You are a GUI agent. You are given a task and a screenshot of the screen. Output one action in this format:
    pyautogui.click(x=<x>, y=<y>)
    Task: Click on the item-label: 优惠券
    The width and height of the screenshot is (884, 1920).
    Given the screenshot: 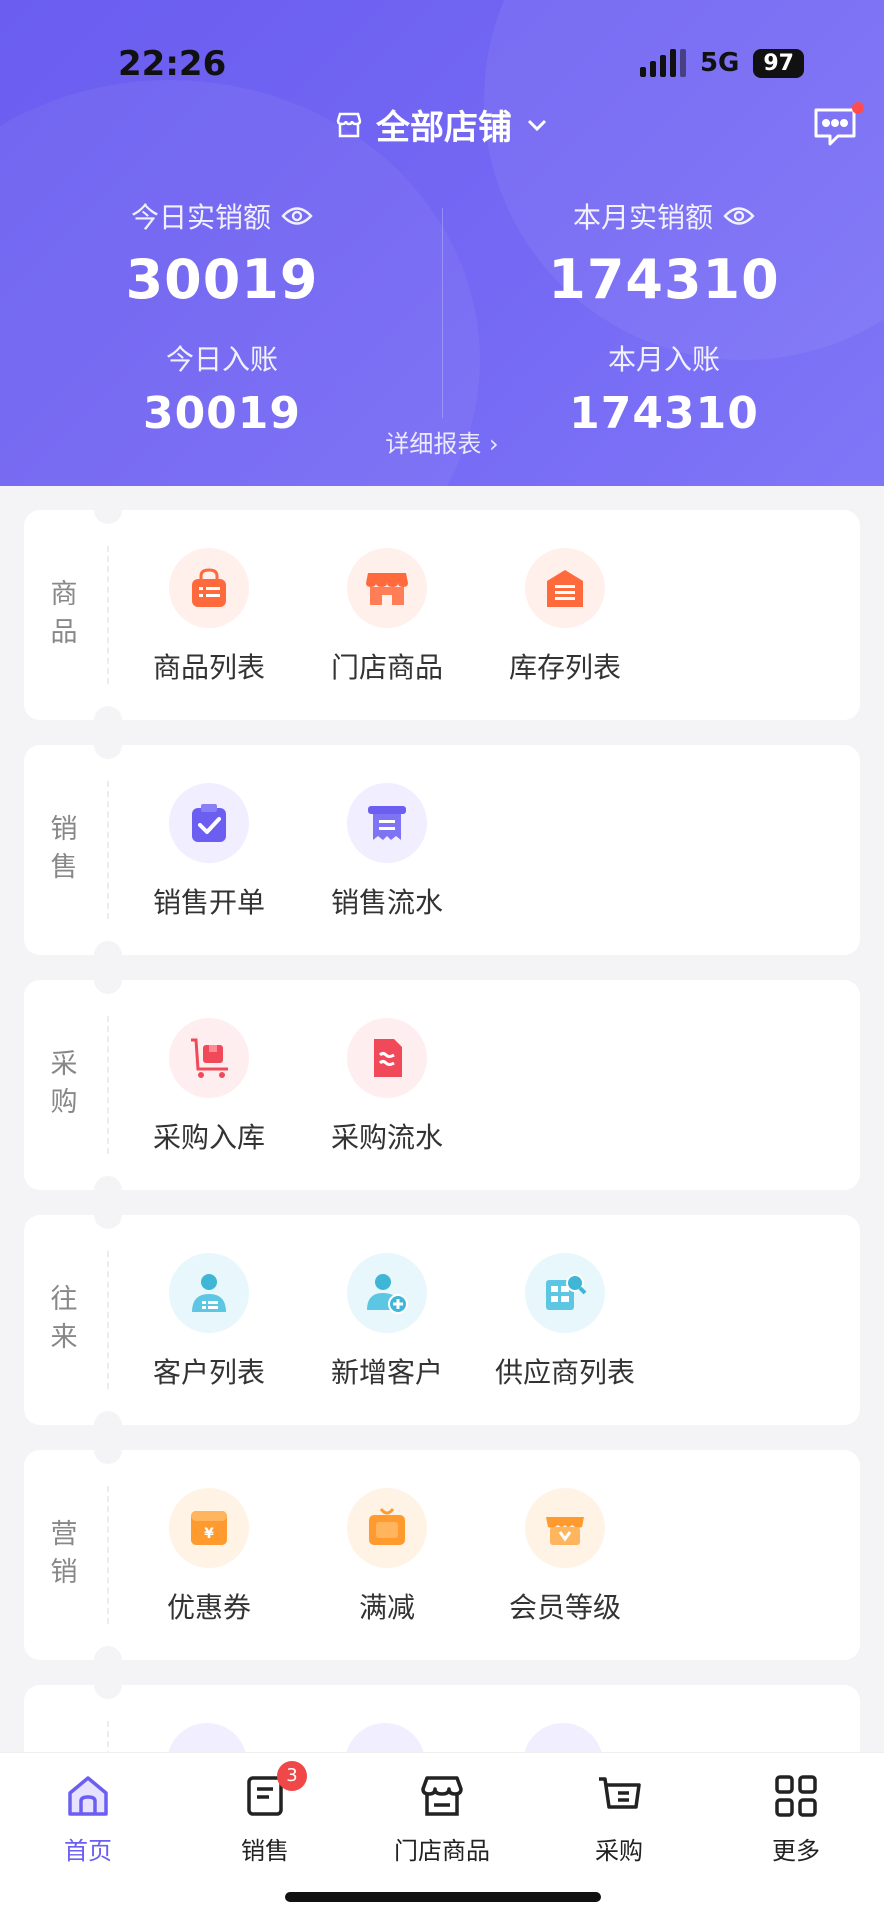 What is the action you would take?
    pyautogui.click(x=208, y=1607)
    